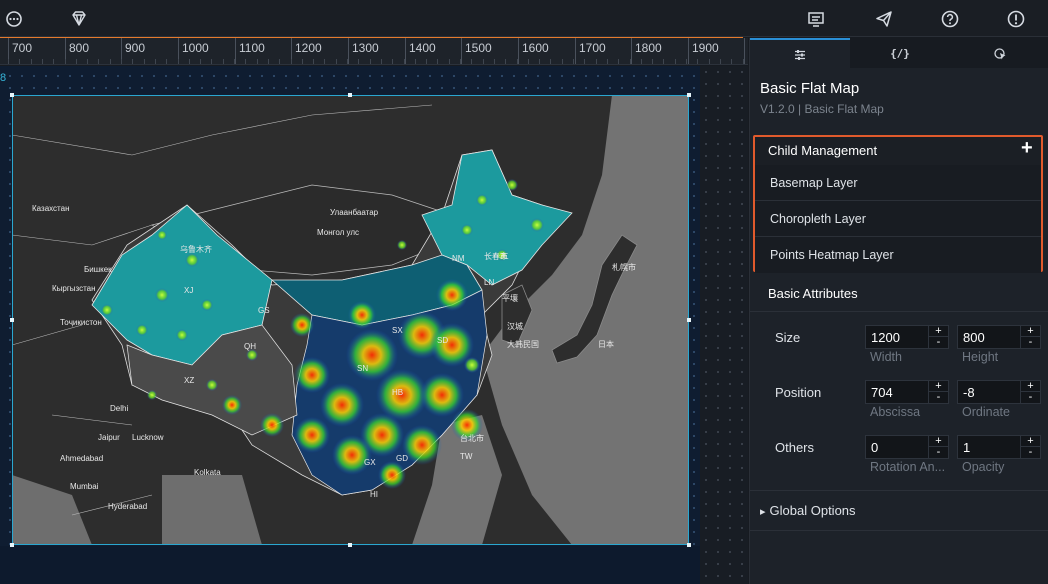  What do you see at coordinates (350, 565) in the screenshot?
I see `canvas-bottom-area` at bounding box center [350, 565].